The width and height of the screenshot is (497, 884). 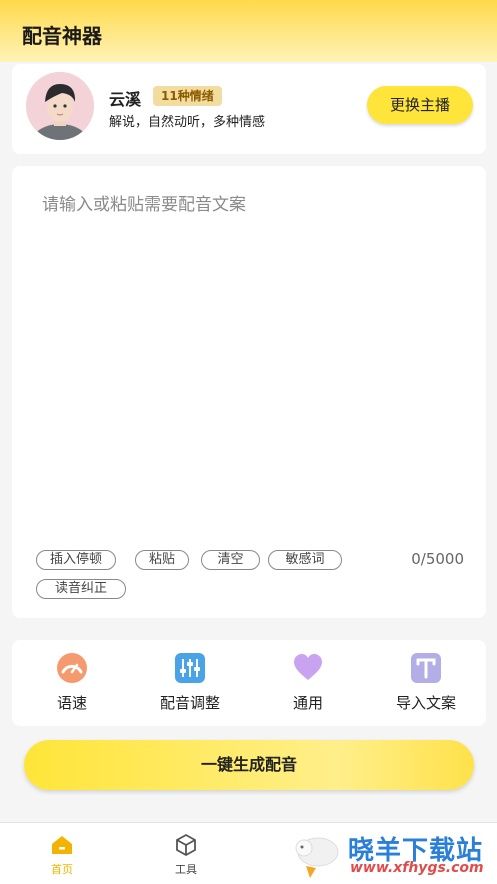 What do you see at coordinates (437, 559) in the screenshot?
I see `character-counter: 0/5000` at bounding box center [437, 559].